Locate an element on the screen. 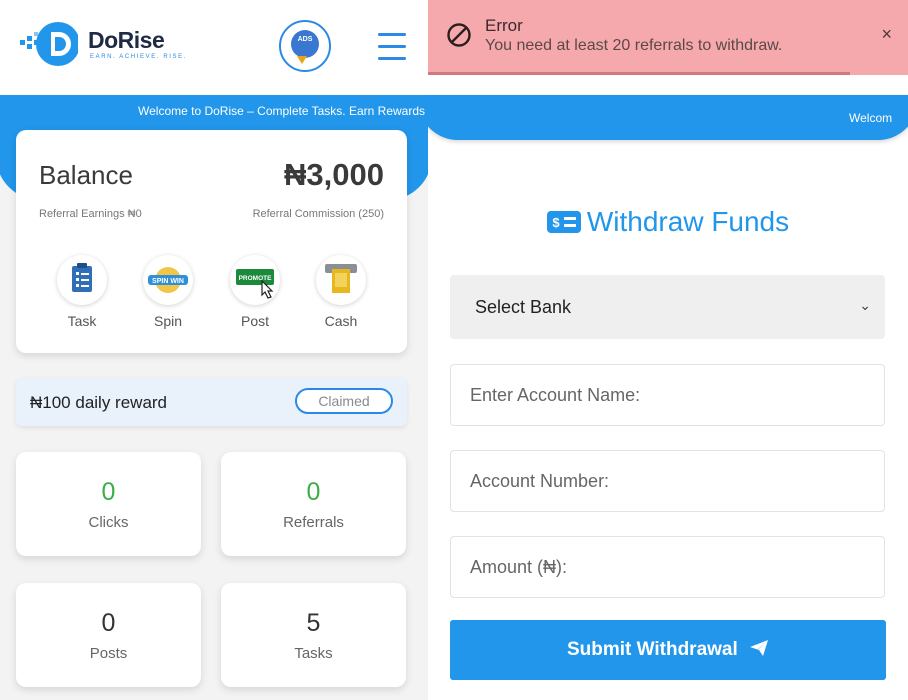  spin-win-icon: SPIN WIN is located at coordinates (168, 280).